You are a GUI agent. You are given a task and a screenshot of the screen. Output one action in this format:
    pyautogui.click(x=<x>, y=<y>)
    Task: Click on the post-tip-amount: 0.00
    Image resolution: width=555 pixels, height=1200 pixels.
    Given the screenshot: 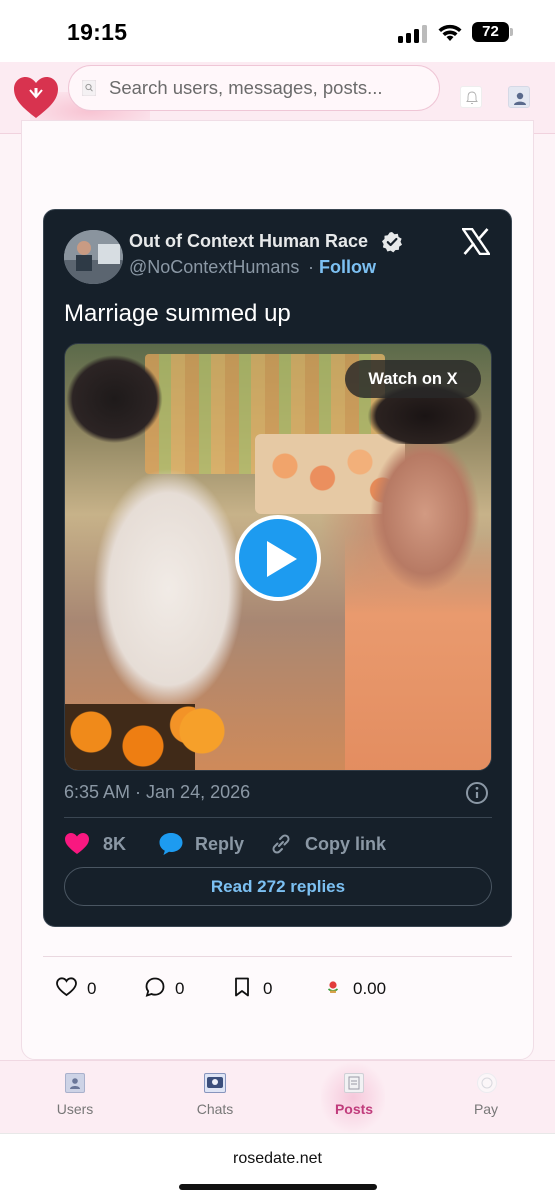 What is the action you would take?
    pyautogui.click(x=370, y=988)
    